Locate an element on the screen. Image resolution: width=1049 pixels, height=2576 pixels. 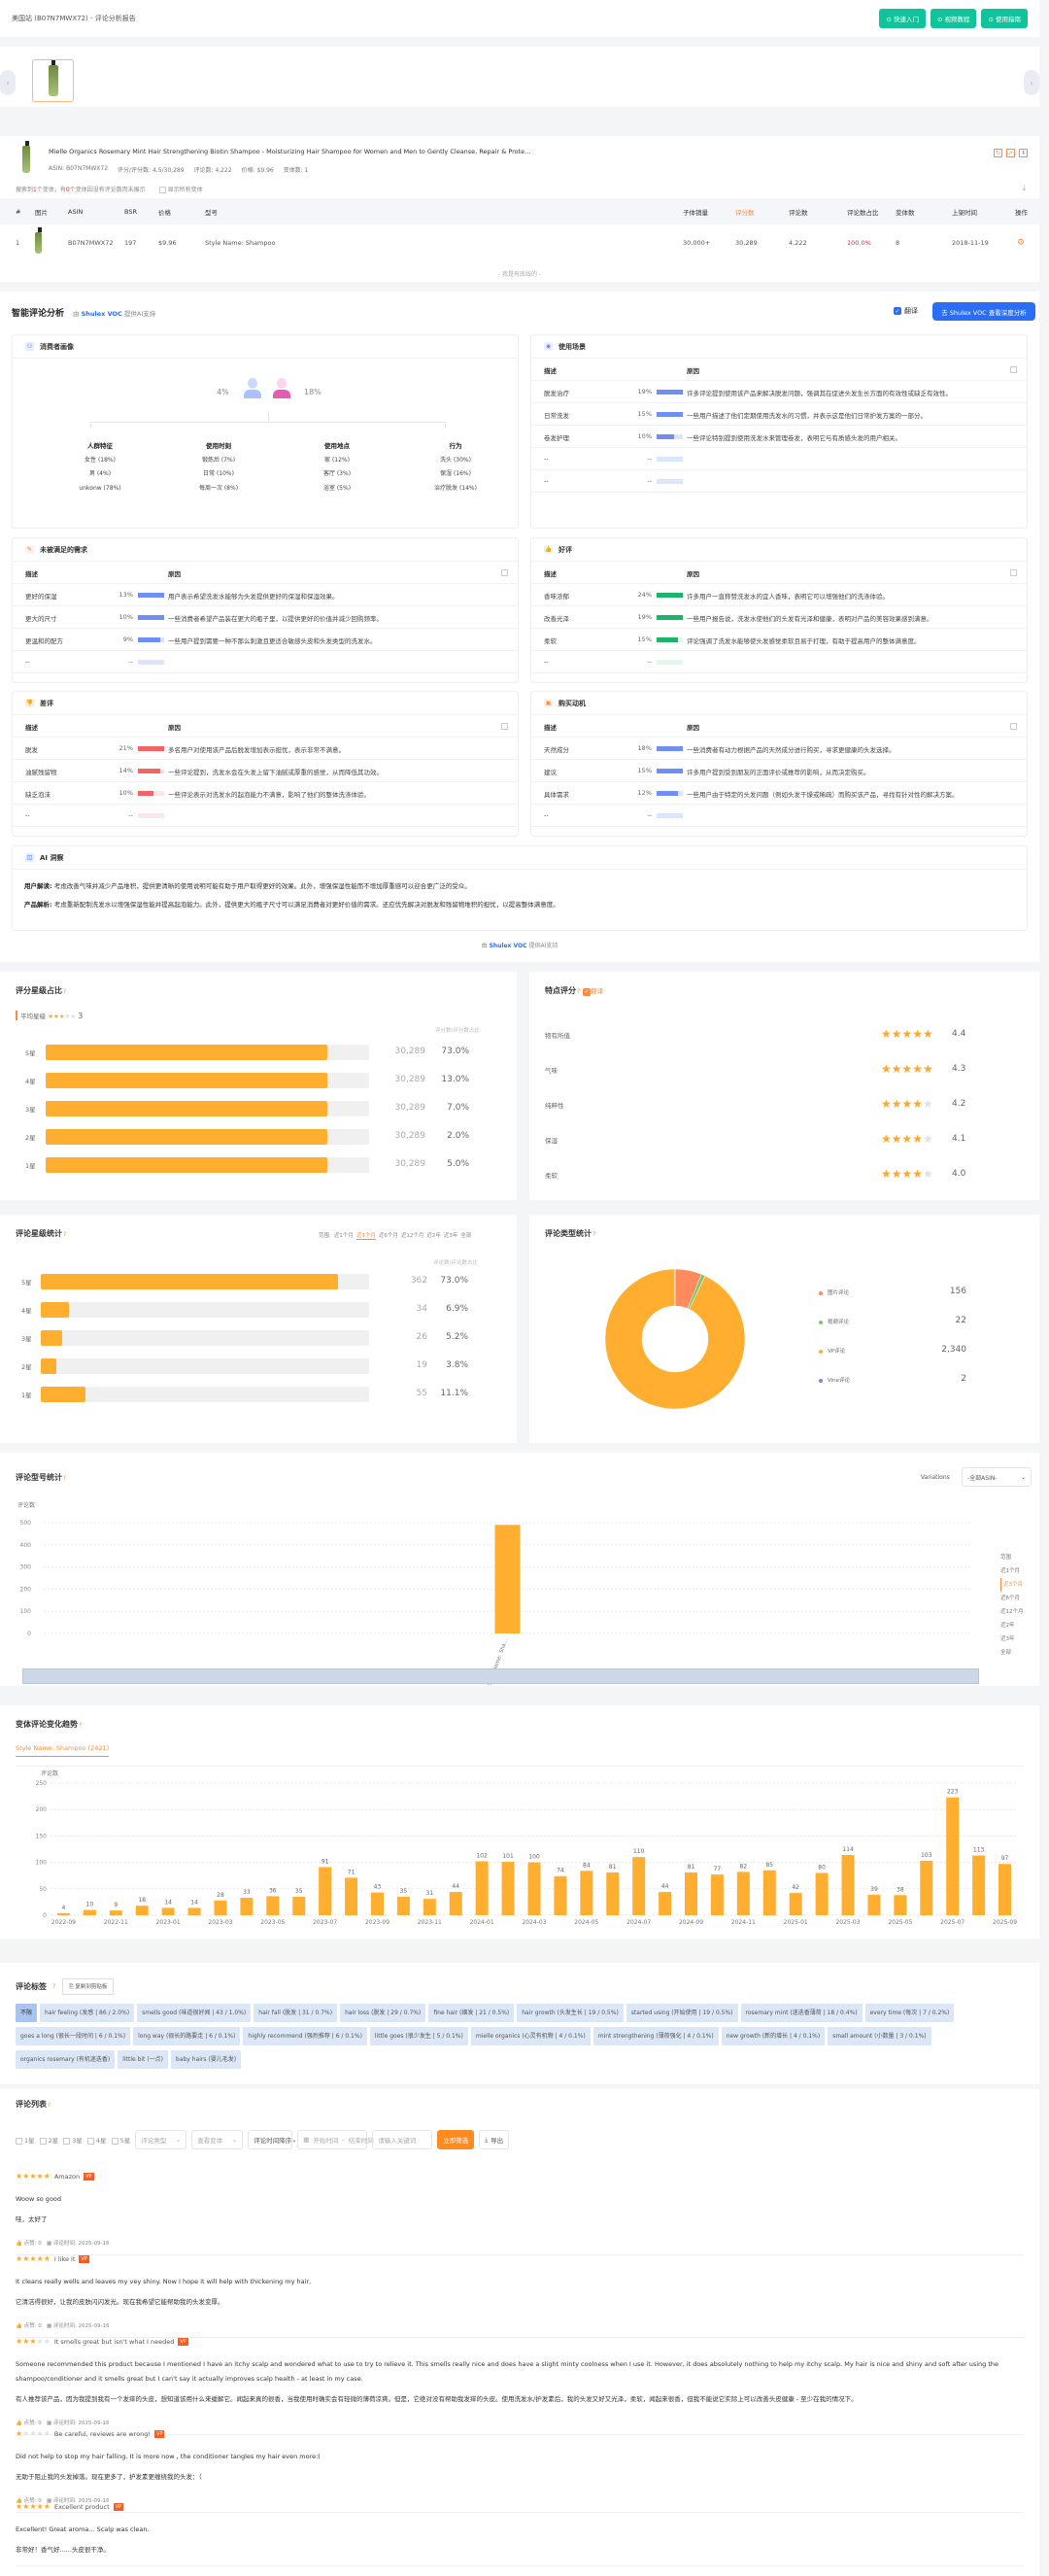
type-placeholder-select: 评论类型 ⌄ is located at coordinates (161, 2139).